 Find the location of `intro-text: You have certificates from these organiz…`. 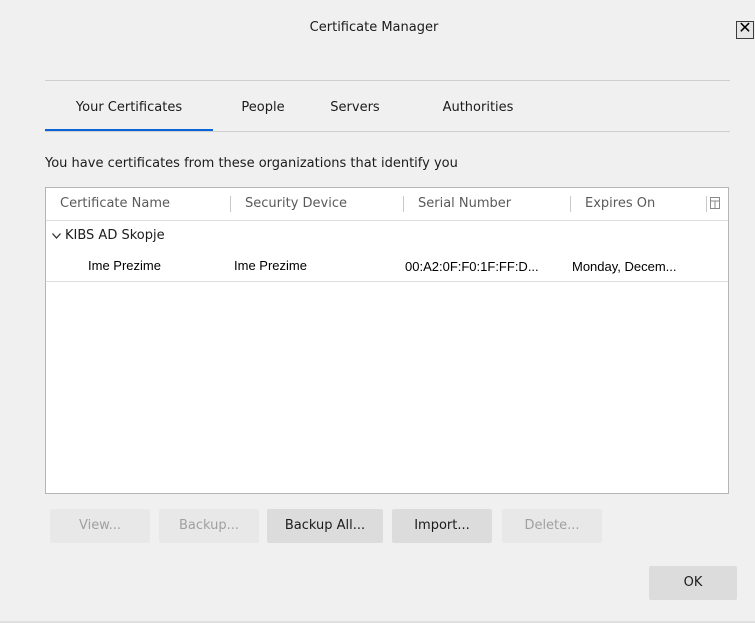

intro-text: You have certificates from these organiz… is located at coordinates (251, 163).